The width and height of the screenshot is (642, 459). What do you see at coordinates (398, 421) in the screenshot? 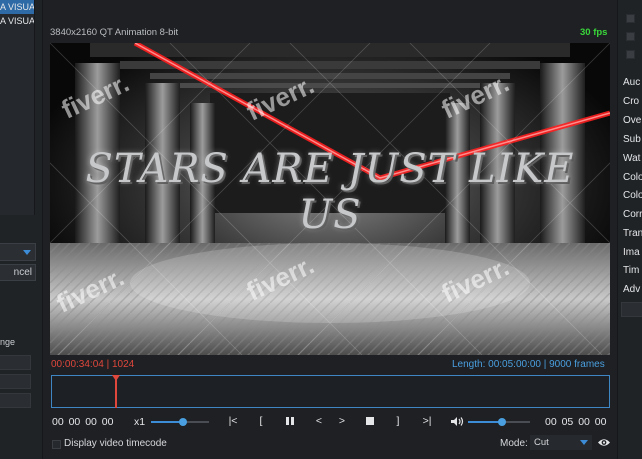
I see `mark-out-button: ]` at bounding box center [398, 421].